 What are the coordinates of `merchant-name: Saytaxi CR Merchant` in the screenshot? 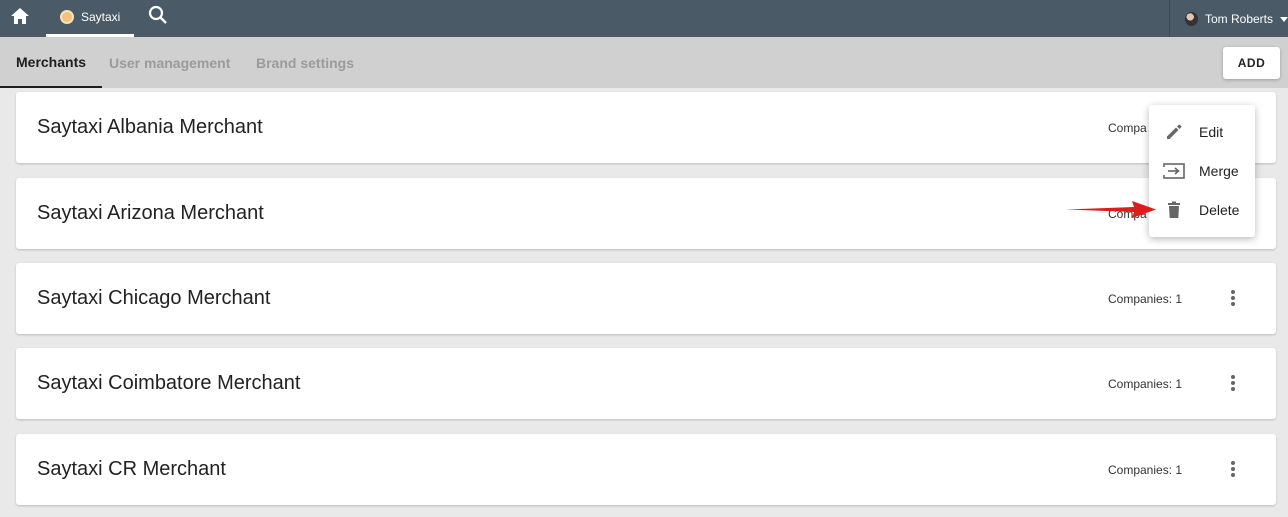 It's located at (131, 469).